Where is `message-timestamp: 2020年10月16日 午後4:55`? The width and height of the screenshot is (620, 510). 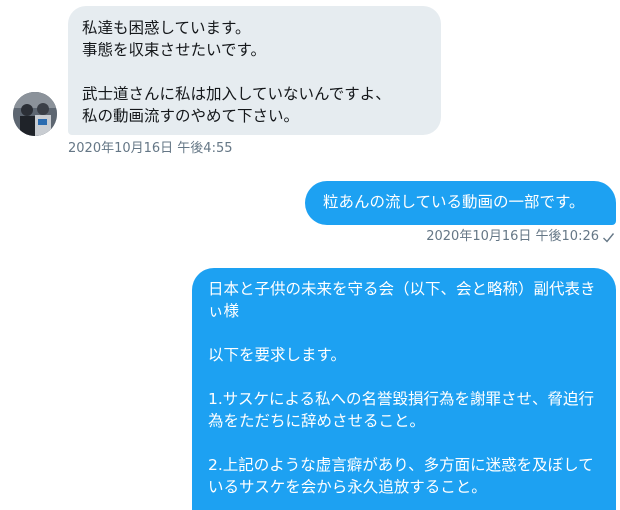 message-timestamp: 2020年10月16日 午後4:55 is located at coordinates (150, 148).